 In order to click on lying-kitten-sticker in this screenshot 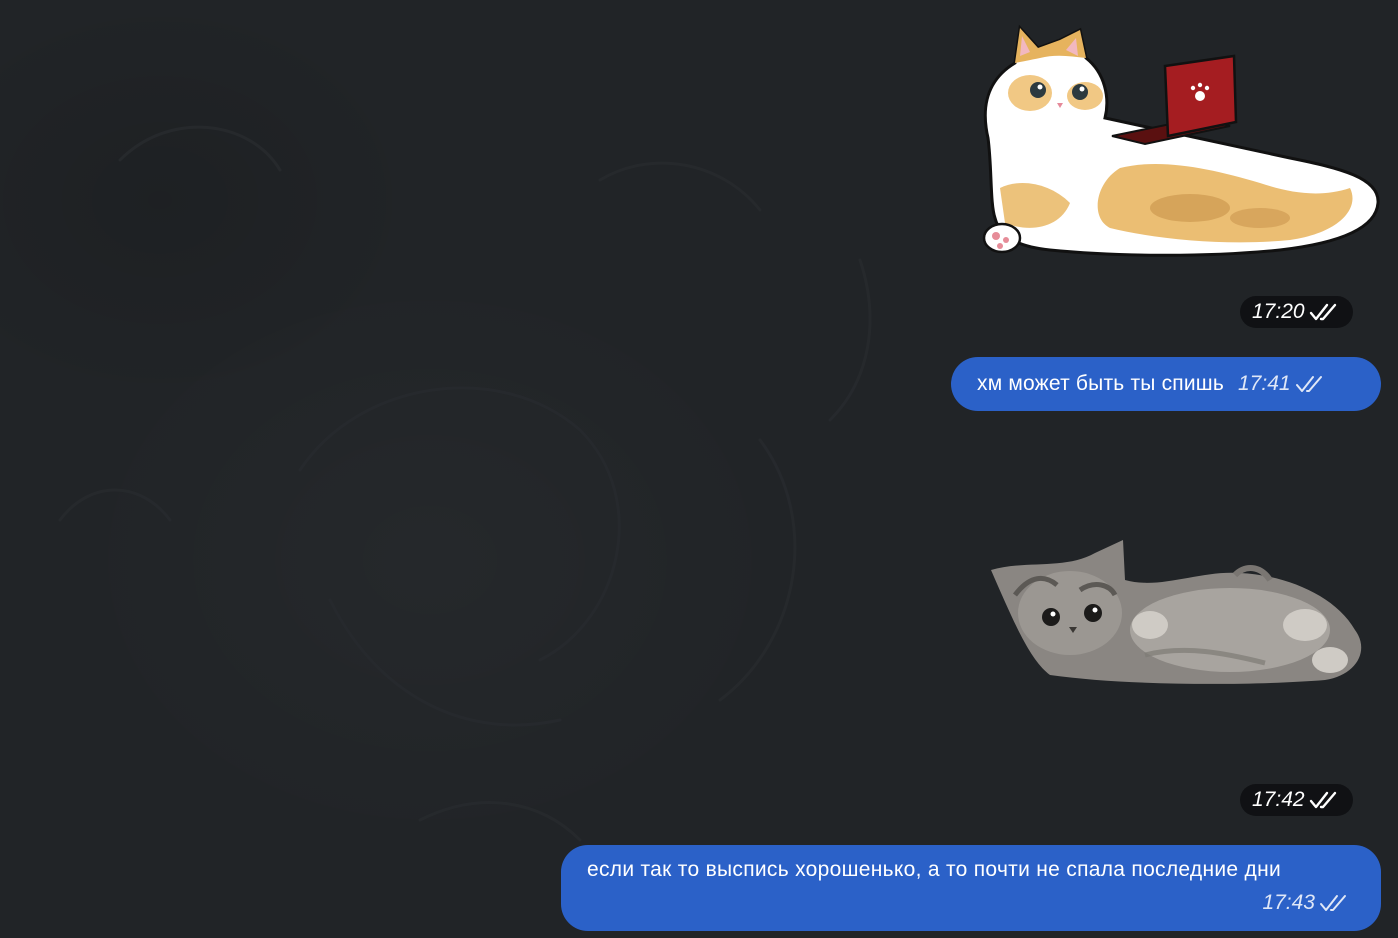, I will do `click(1180, 612)`.